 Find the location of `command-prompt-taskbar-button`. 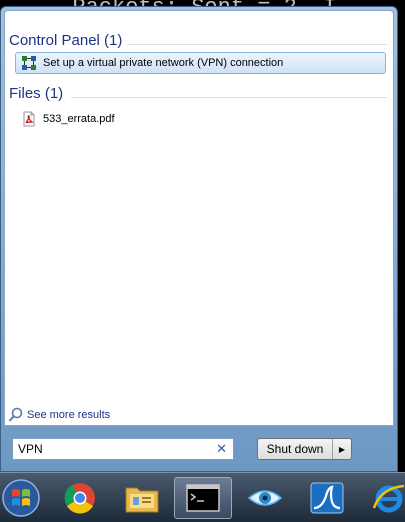

command-prompt-taskbar-button is located at coordinates (203, 498).